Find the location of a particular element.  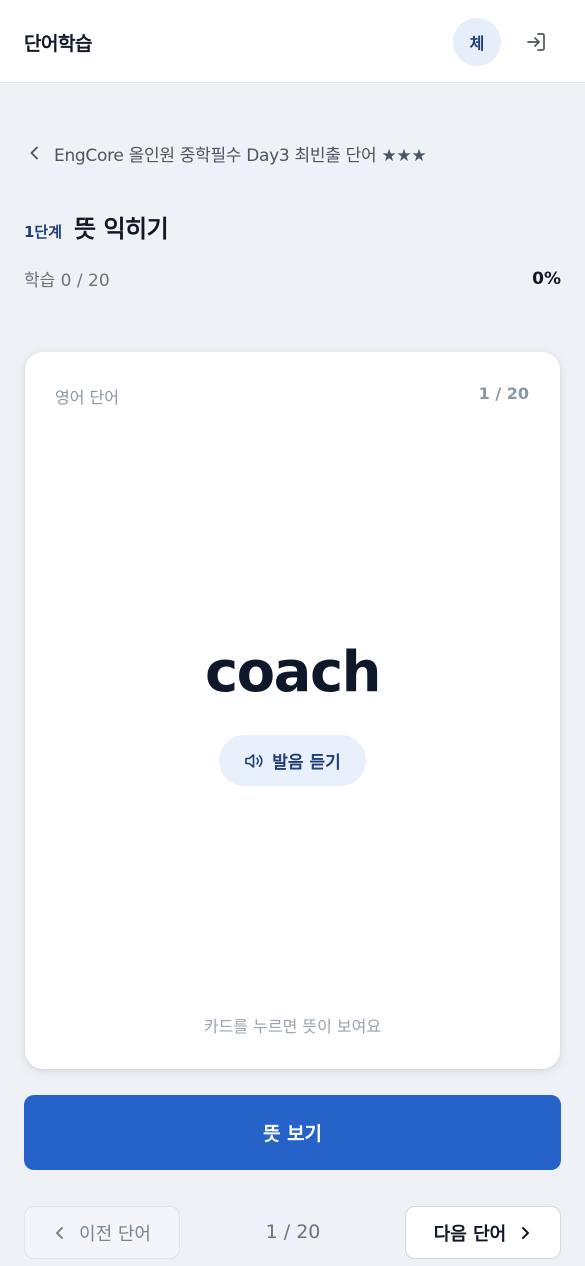

progress-row: 학습 0 / 20 0% is located at coordinates (292, 279).